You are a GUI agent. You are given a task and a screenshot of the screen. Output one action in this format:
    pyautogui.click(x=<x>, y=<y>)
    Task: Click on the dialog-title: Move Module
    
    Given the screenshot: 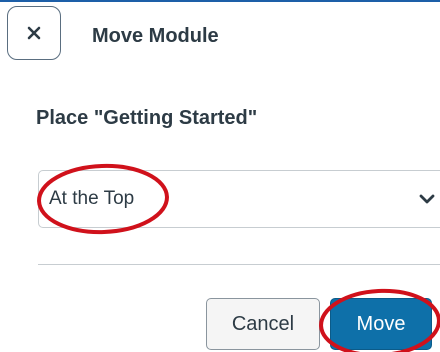 What is the action you would take?
    pyautogui.click(x=155, y=36)
    